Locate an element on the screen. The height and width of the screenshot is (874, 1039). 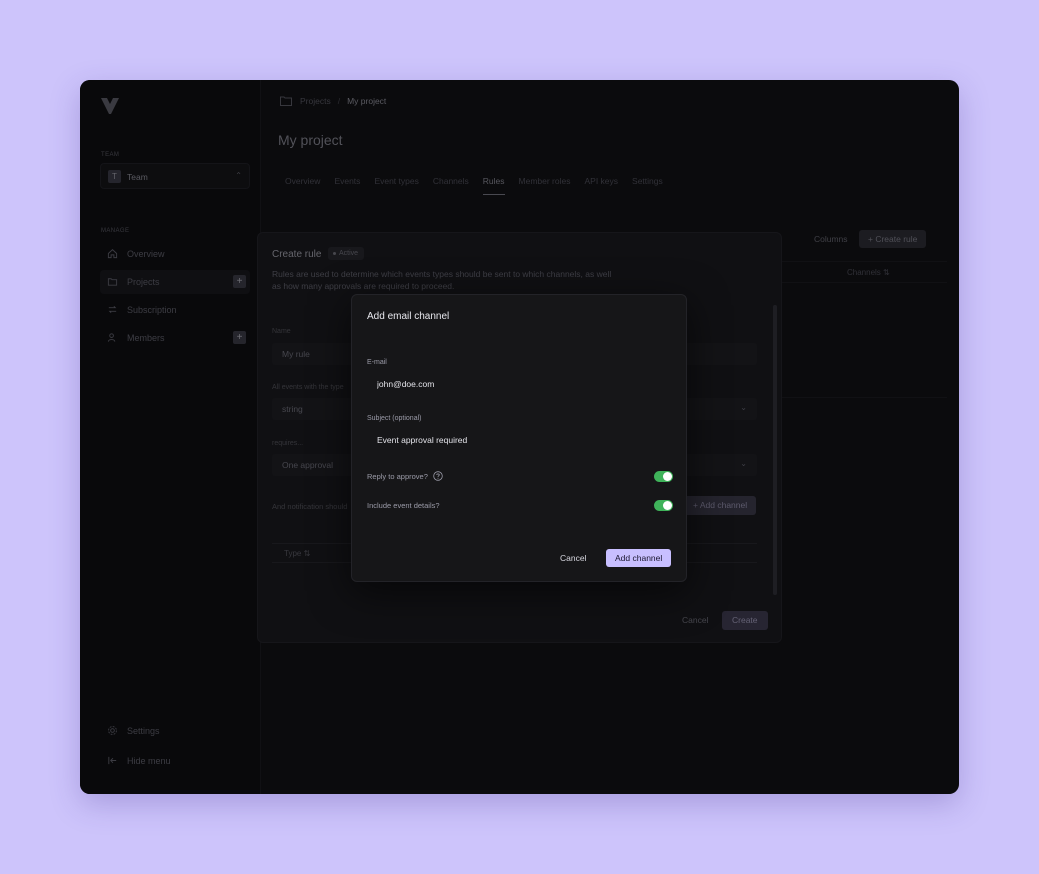
subject-label: Subject (optional) is located at coordinates (394, 418).